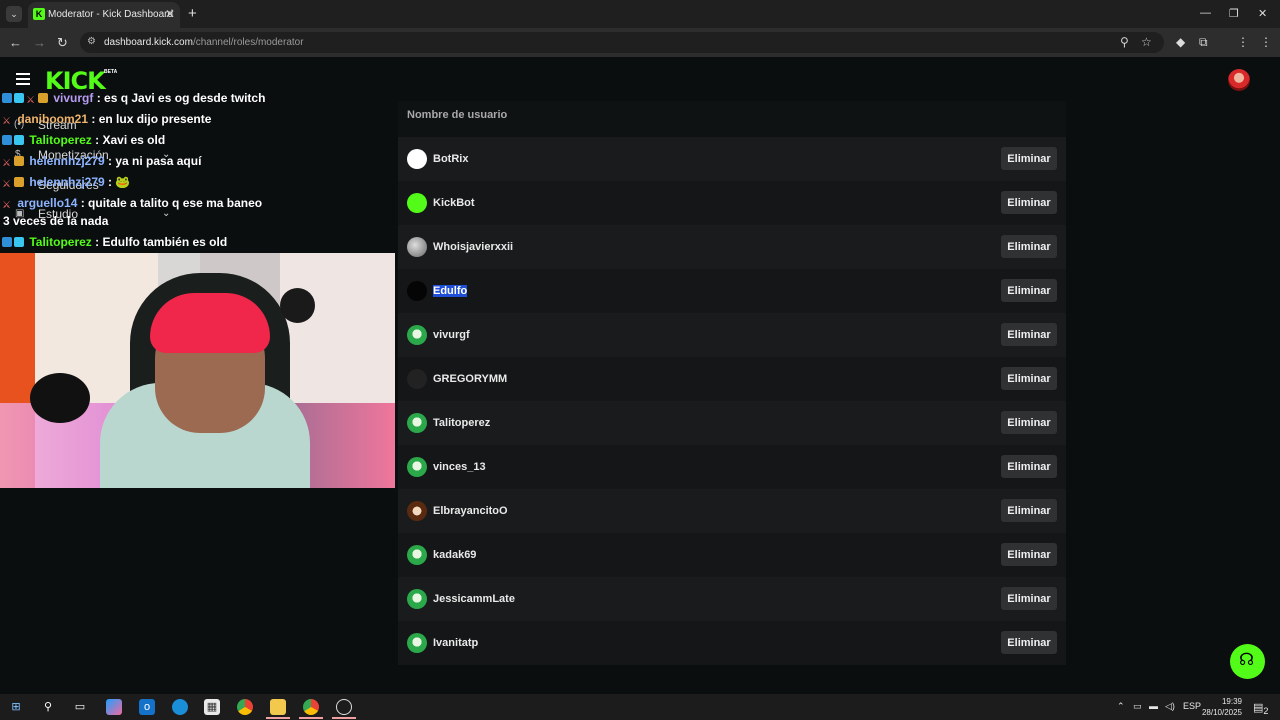  What do you see at coordinates (56, 221) in the screenshot?
I see `chat-message-wrap: 3 veces de la nada` at bounding box center [56, 221].